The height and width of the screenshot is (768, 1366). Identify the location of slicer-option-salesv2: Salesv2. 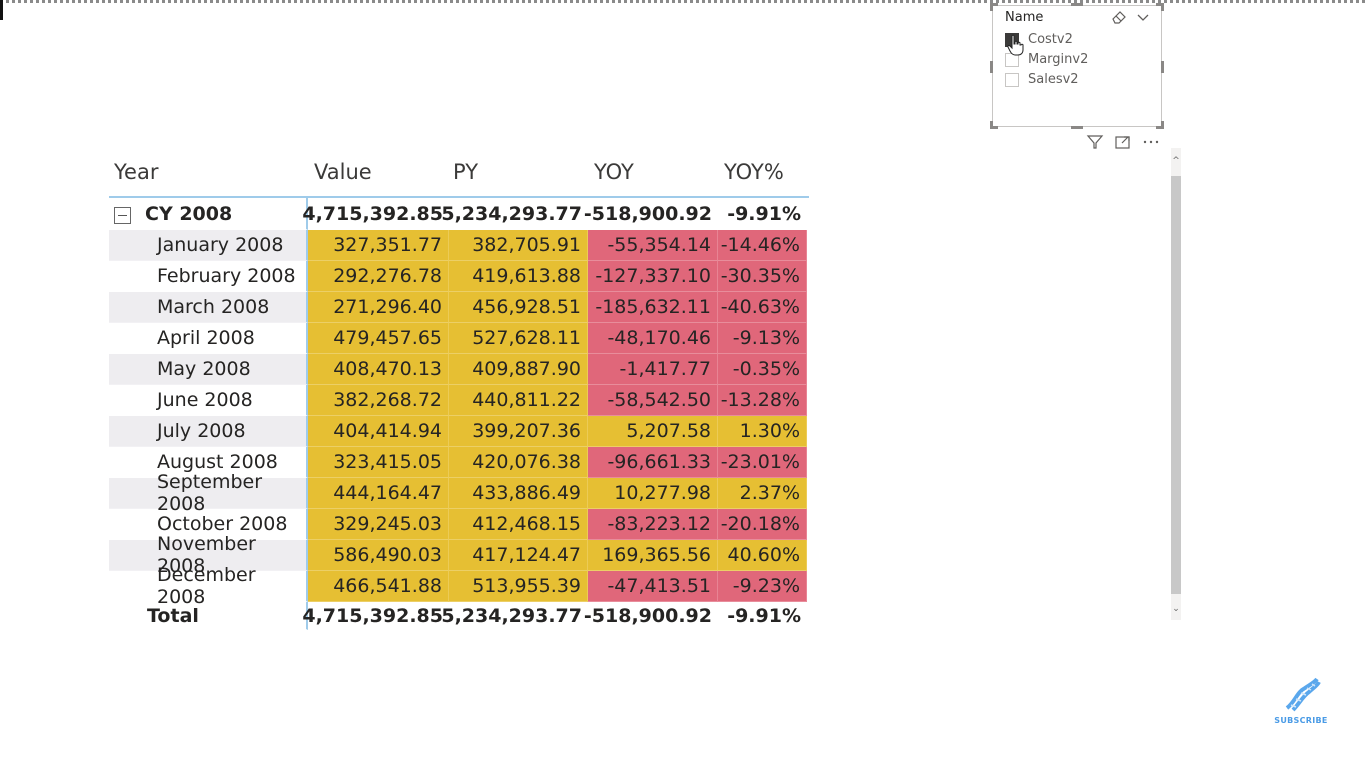
(1042, 79).